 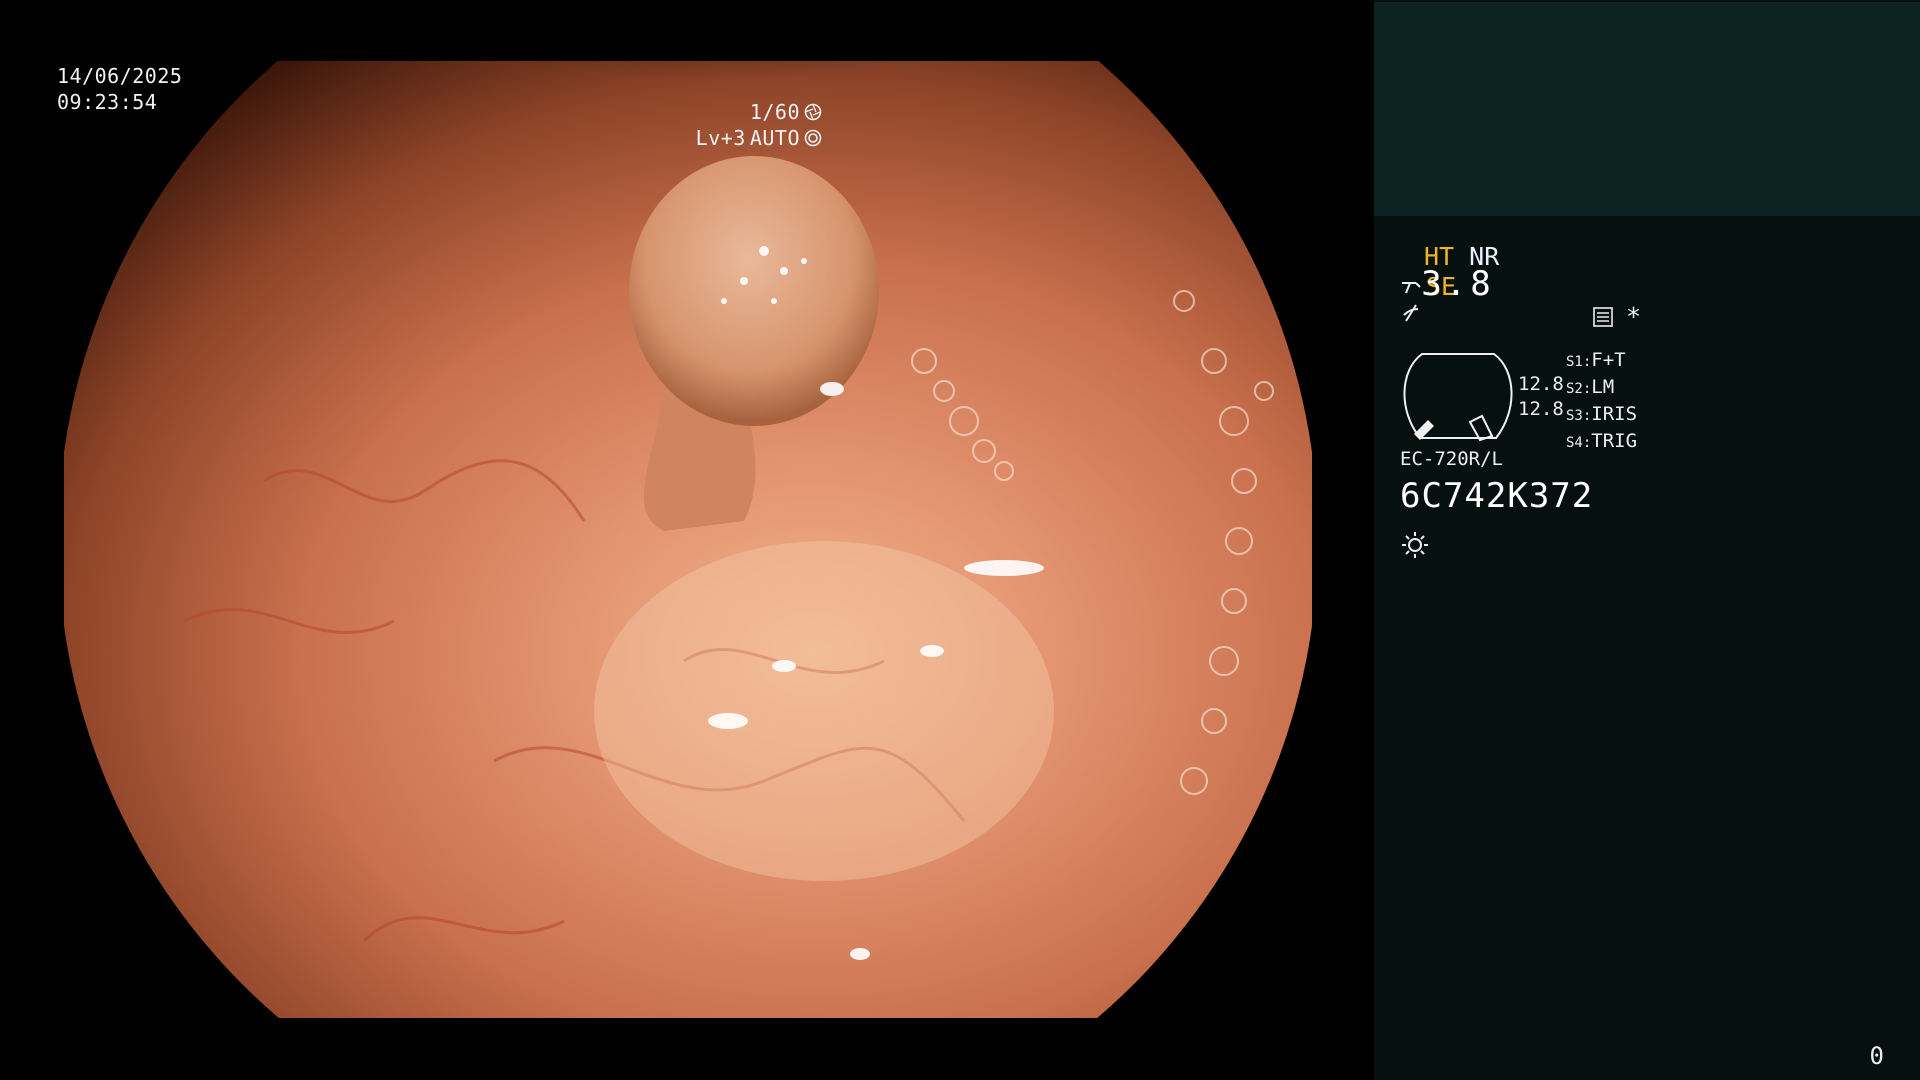 What do you see at coordinates (119, 89) in the screenshot?
I see `date-time-readout: 14/06/2025 09:23:54` at bounding box center [119, 89].